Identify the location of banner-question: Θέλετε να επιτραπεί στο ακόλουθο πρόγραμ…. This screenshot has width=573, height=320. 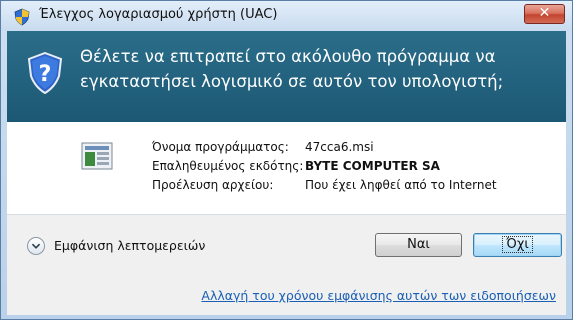
(320, 69).